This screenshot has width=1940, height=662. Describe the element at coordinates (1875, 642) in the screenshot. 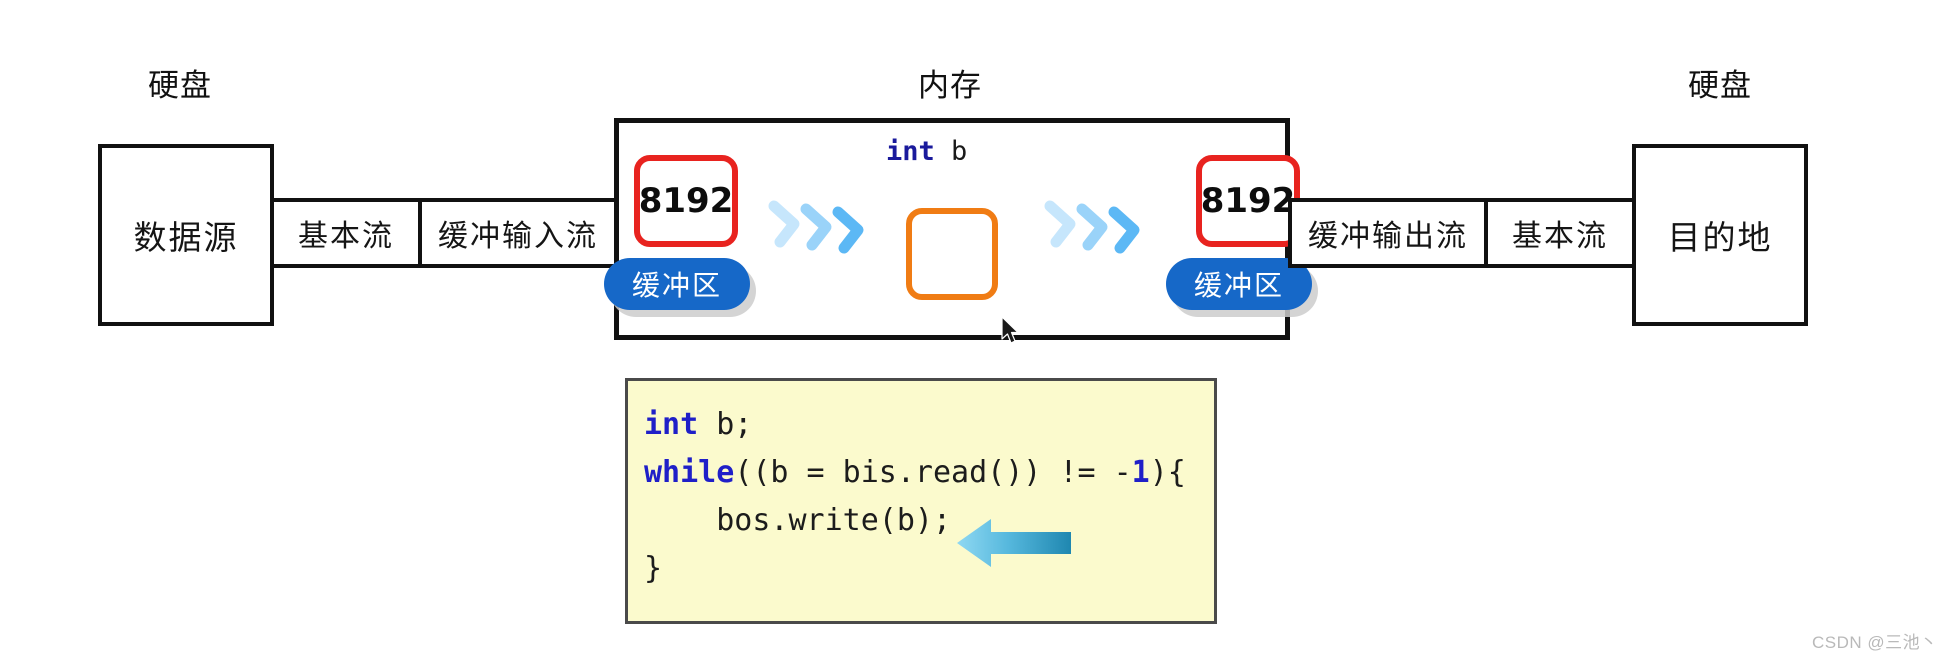

I see `watermark: CSDN @三池丶` at that location.